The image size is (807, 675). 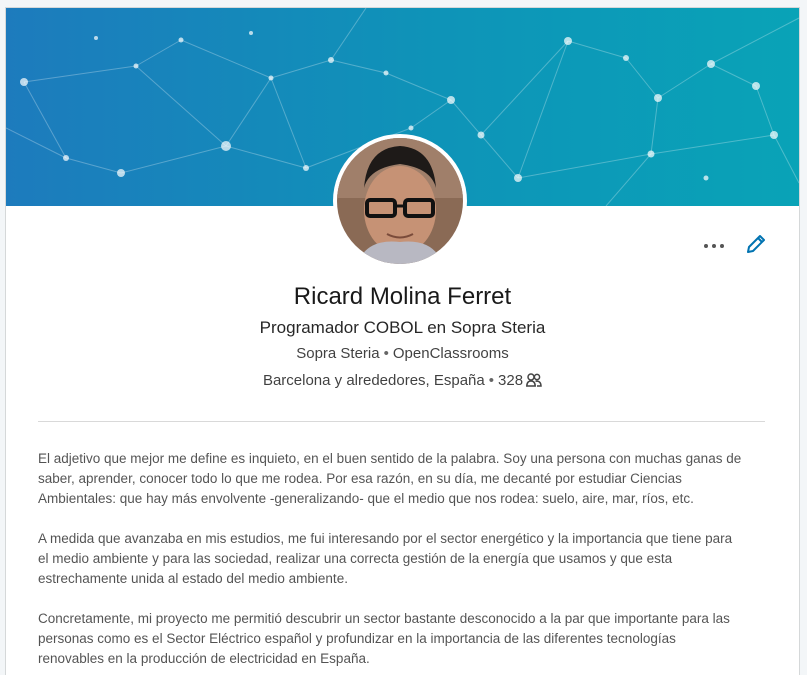 I want to click on company-link: Sopra Steria, so click(x=337, y=353).